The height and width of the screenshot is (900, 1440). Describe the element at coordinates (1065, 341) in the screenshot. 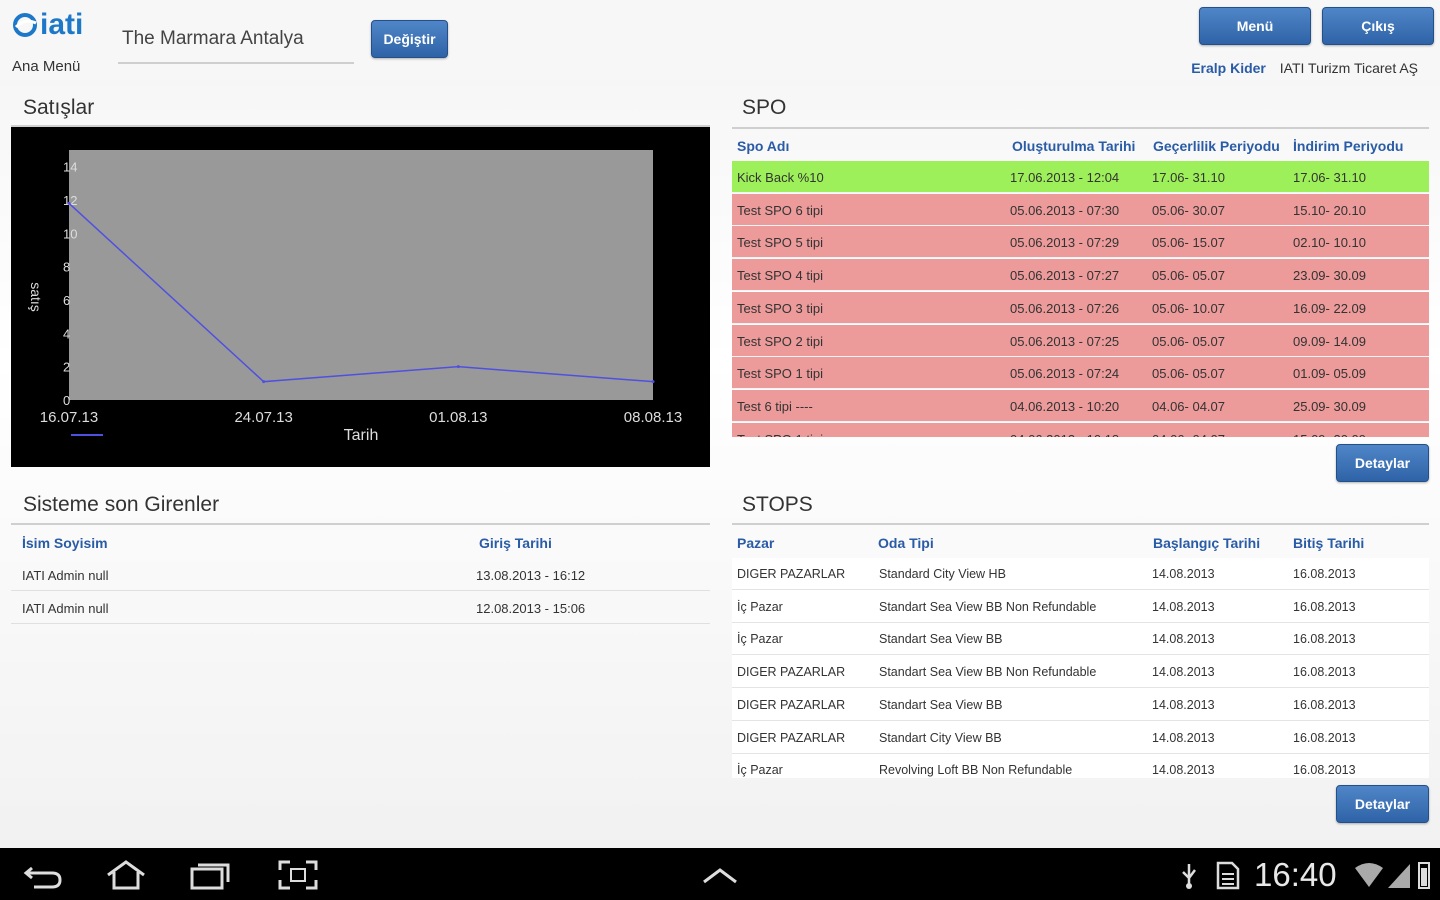

I see `spo-created-cell: 05.06.2013 - 07:25` at that location.